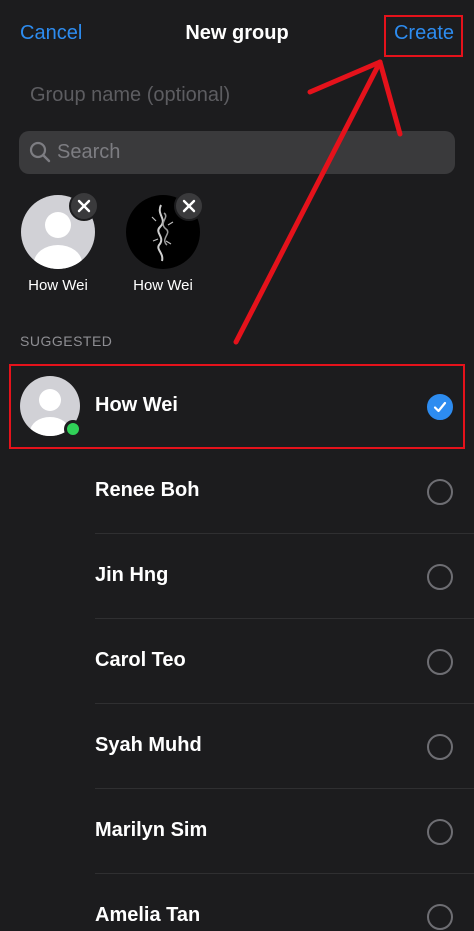 Image resolution: width=474 pixels, height=931 pixels. I want to click on contact-name: Jin Hng, so click(132, 575).